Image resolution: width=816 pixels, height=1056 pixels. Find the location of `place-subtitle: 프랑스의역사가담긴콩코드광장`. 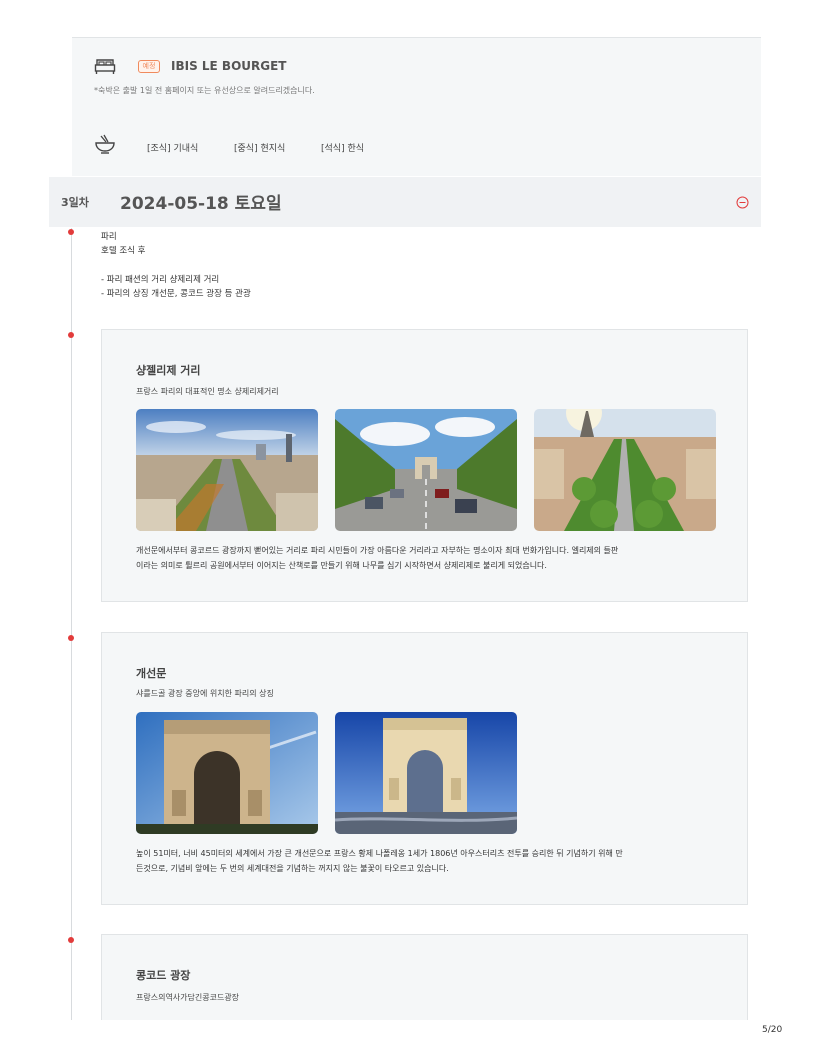

place-subtitle: 프랑스의역사가담긴콩코드광장 is located at coordinates (188, 997).